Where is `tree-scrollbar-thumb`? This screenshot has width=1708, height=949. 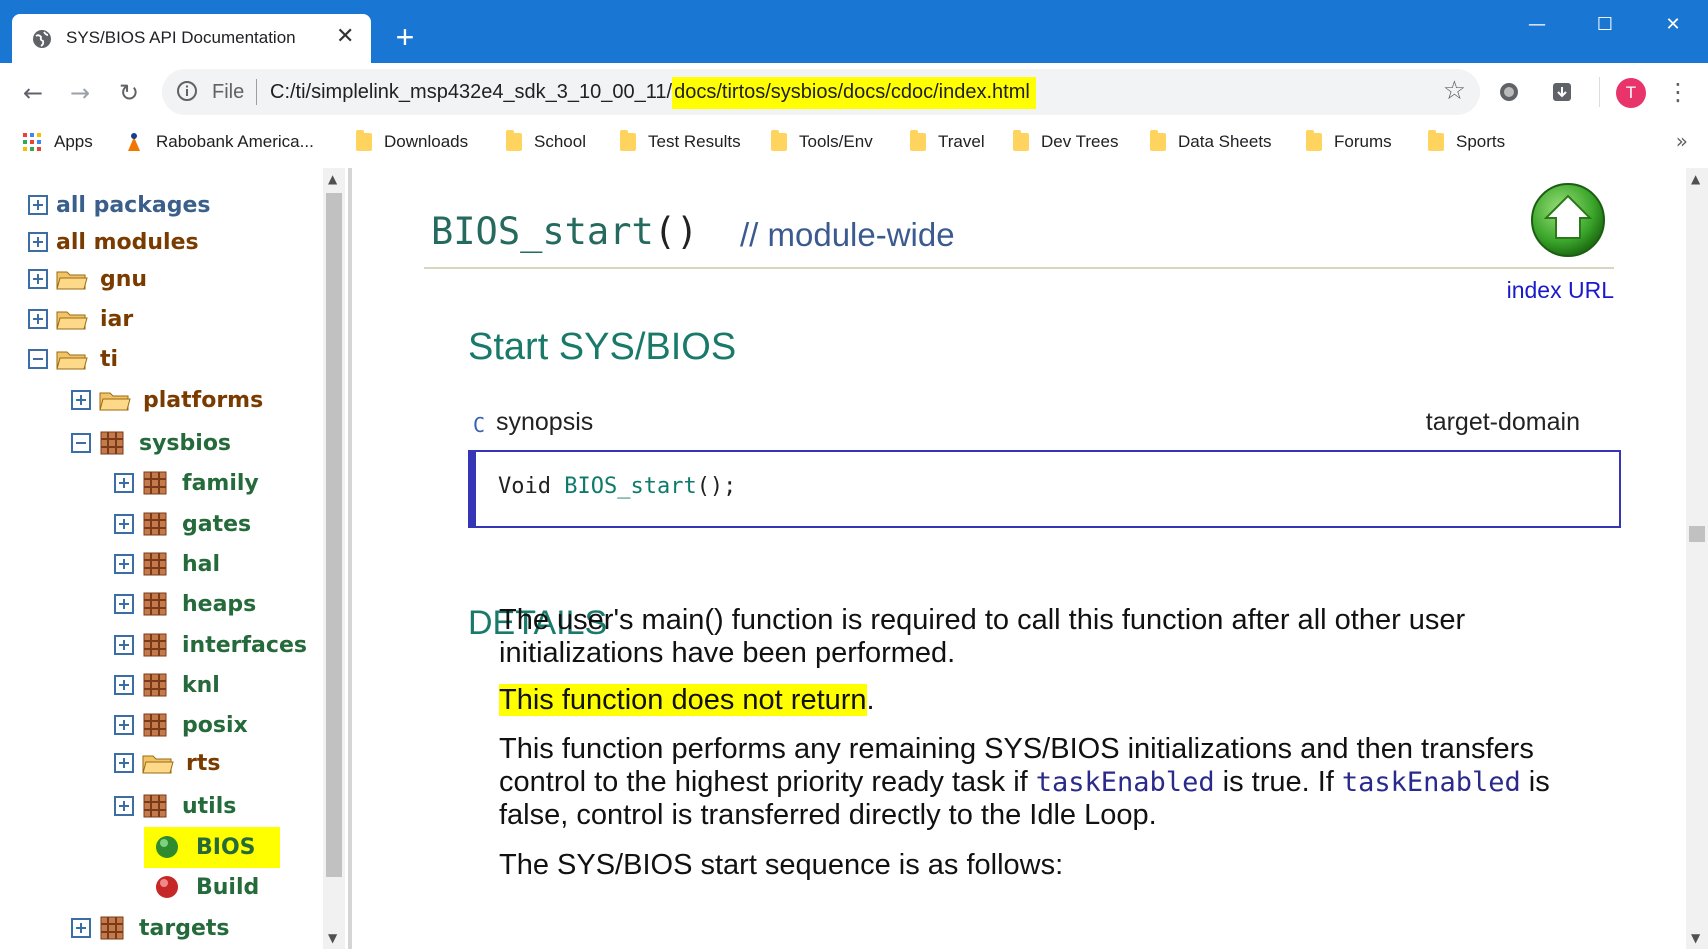
tree-scrollbar-thumb is located at coordinates (334, 535).